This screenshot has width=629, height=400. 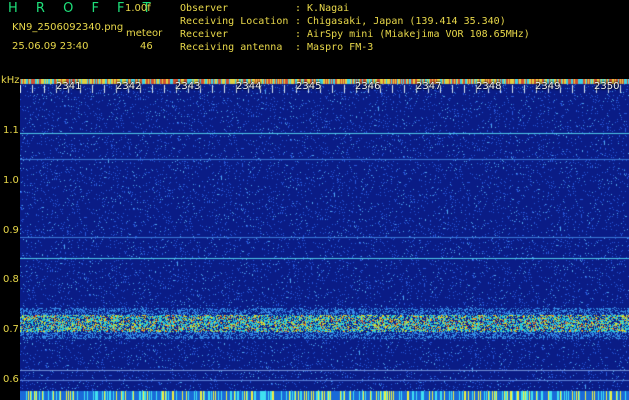 I want to click on info-value: : Chigasaki, Japan (139.414 35.340), so click(x=400, y=21).